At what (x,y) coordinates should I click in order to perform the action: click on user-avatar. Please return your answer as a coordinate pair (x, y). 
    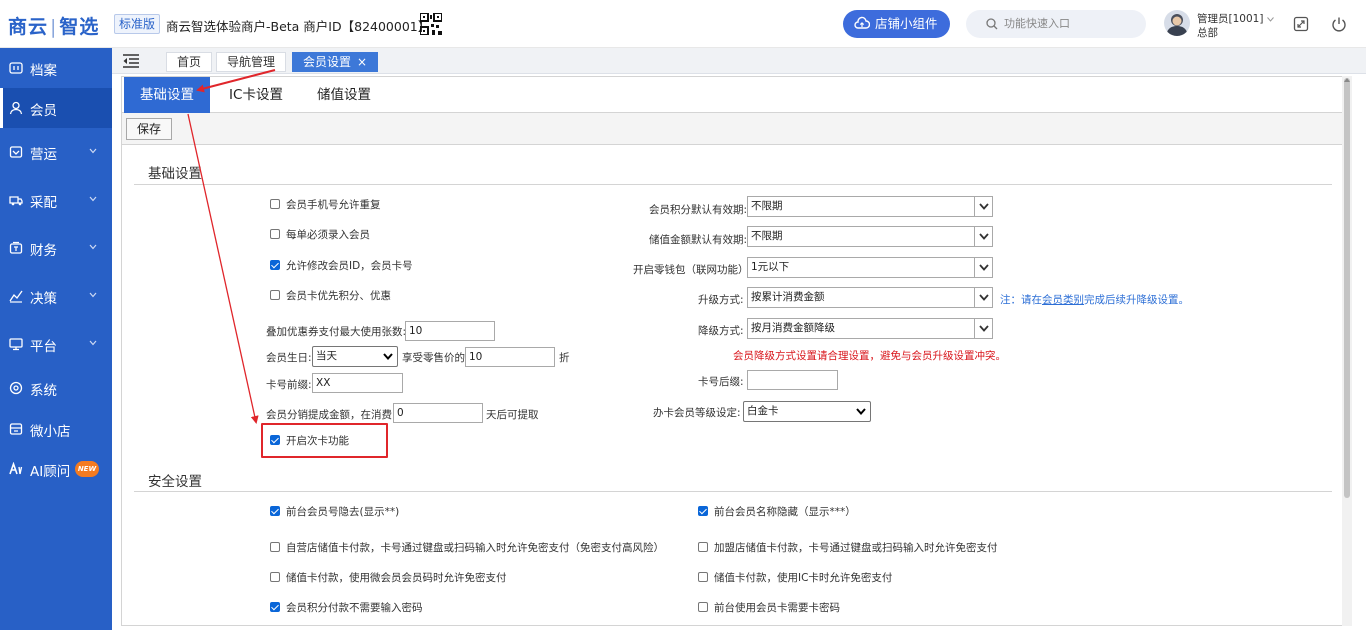
    Looking at the image, I should click on (1177, 23).